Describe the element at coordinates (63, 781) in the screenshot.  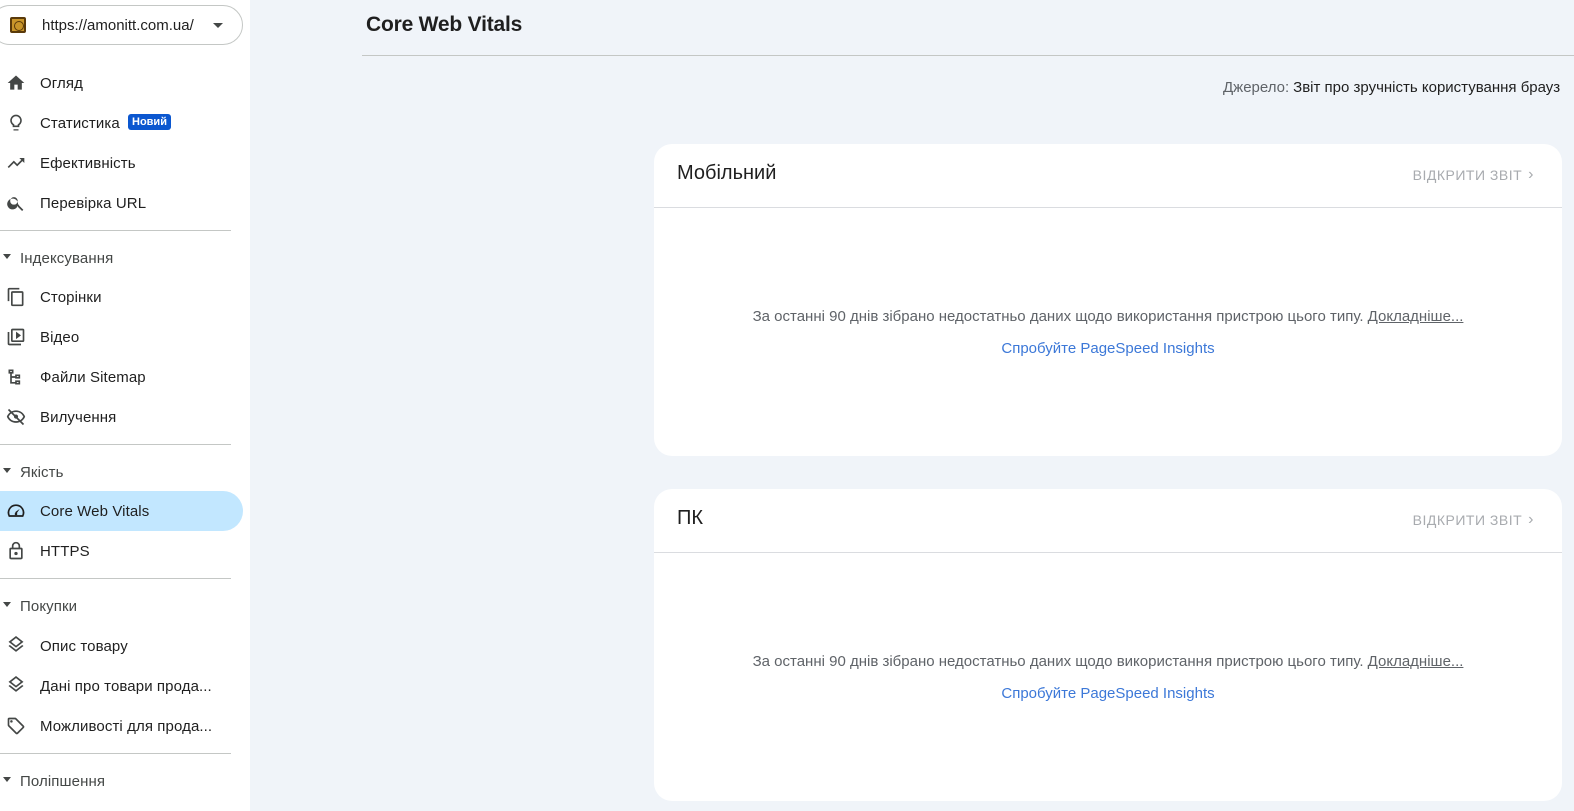
I see `section-title: Поліпшення` at that location.